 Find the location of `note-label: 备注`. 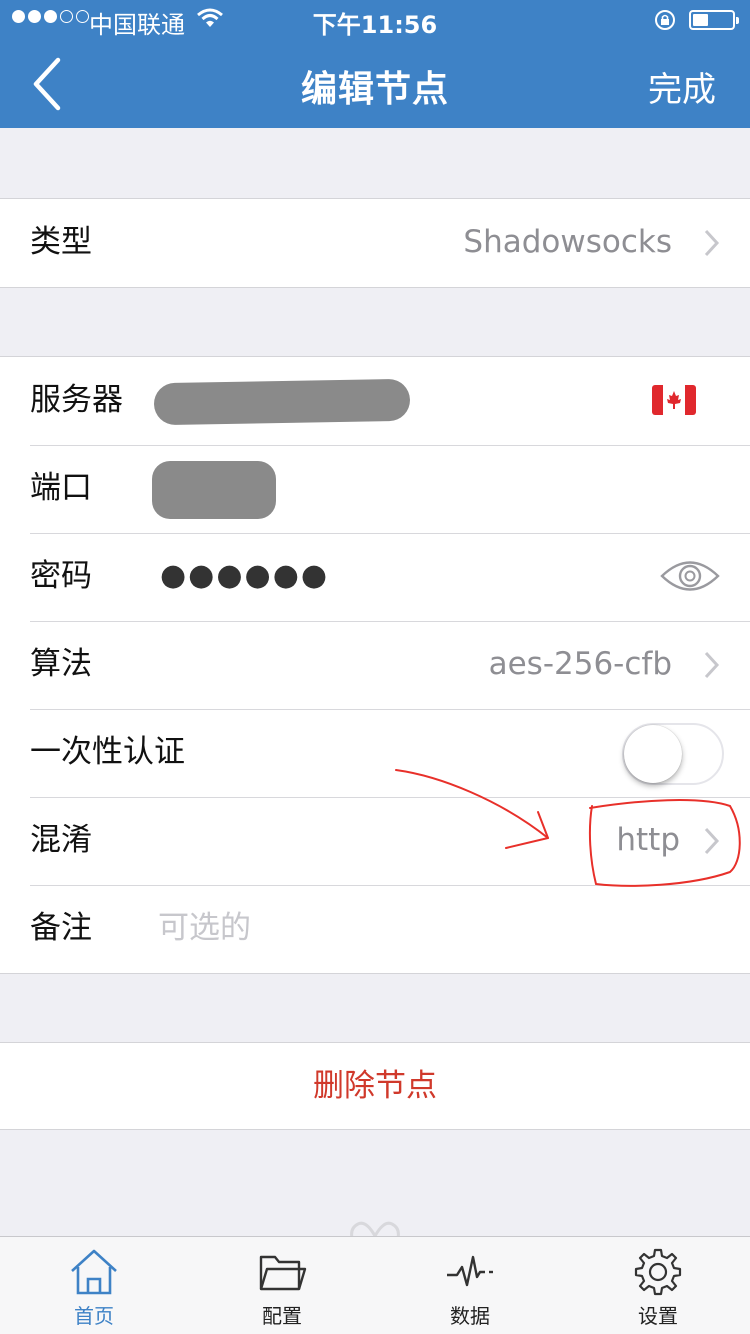

note-label: 备注 is located at coordinates (61, 928).